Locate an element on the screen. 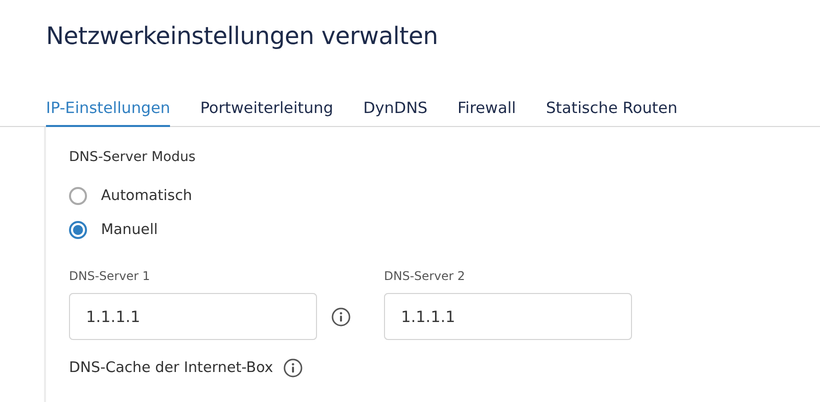  tab: Firewall is located at coordinates (487, 109).